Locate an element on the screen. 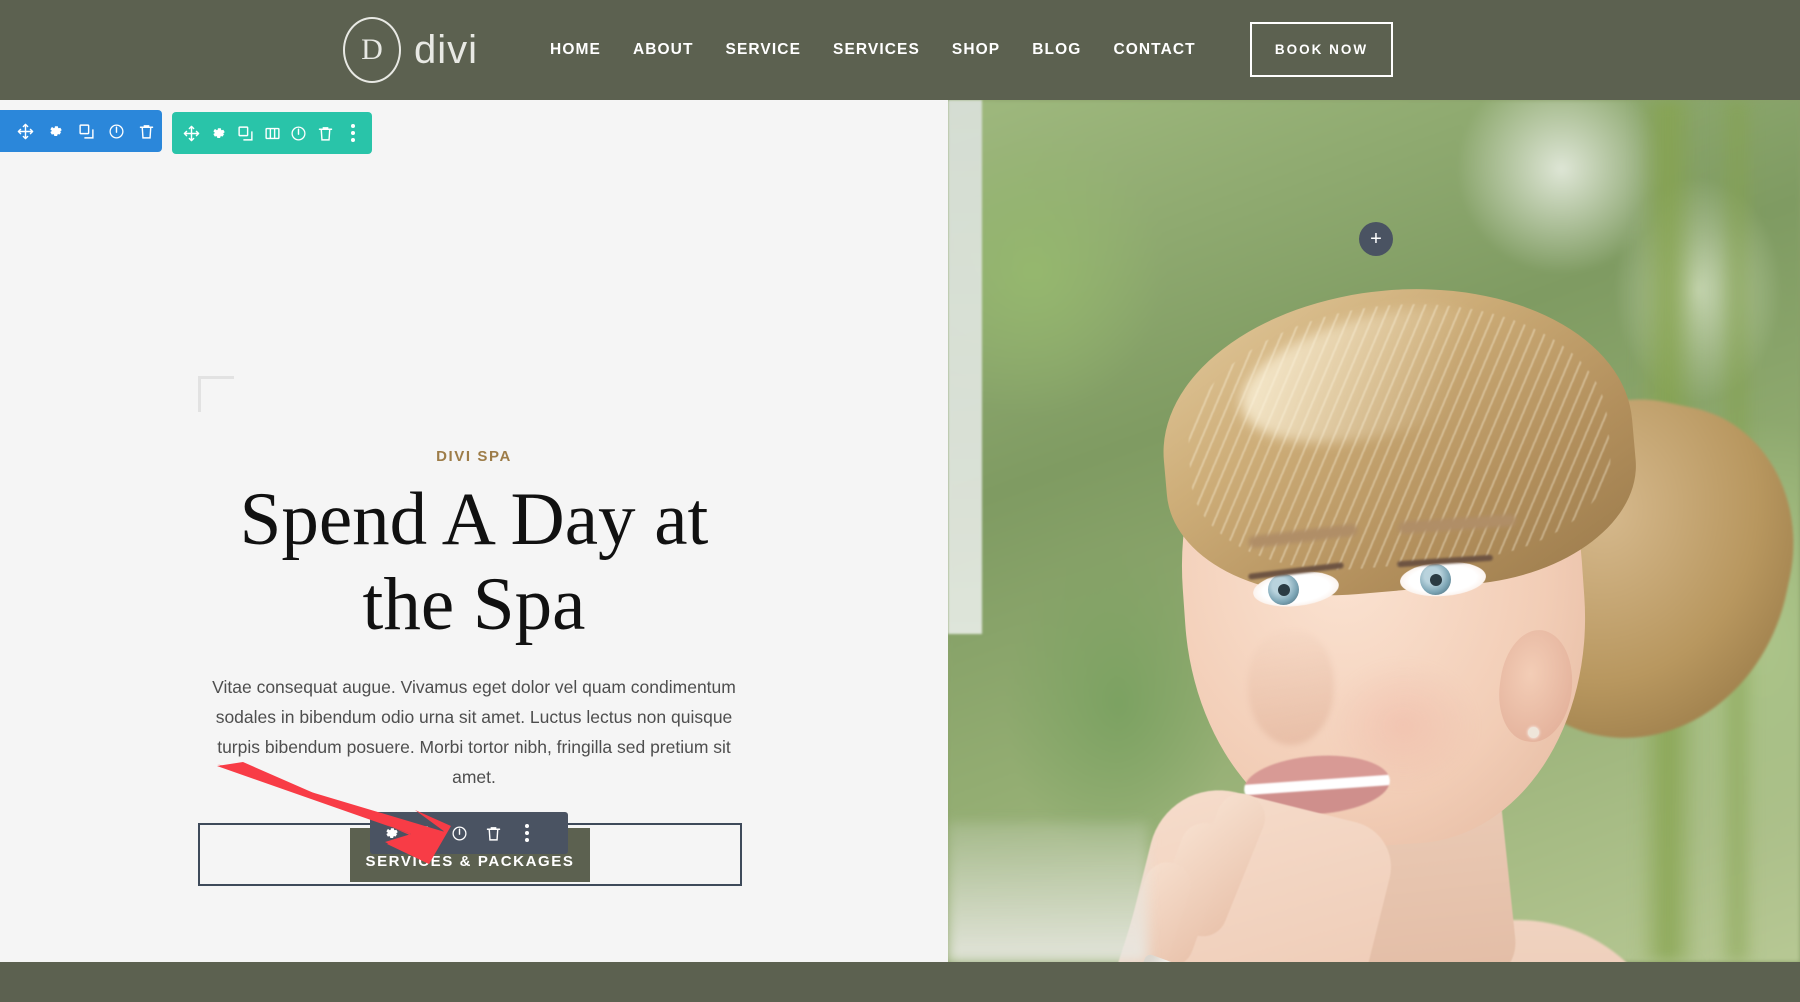  module-more-options-icon is located at coordinates (527, 833).